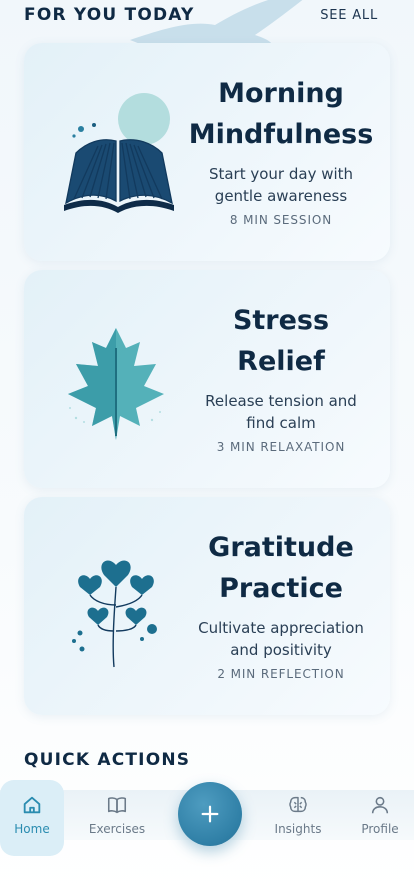  What do you see at coordinates (281, 174) in the screenshot?
I see `card-subtitle-line1: Start your day with` at bounding box center [281, 174].